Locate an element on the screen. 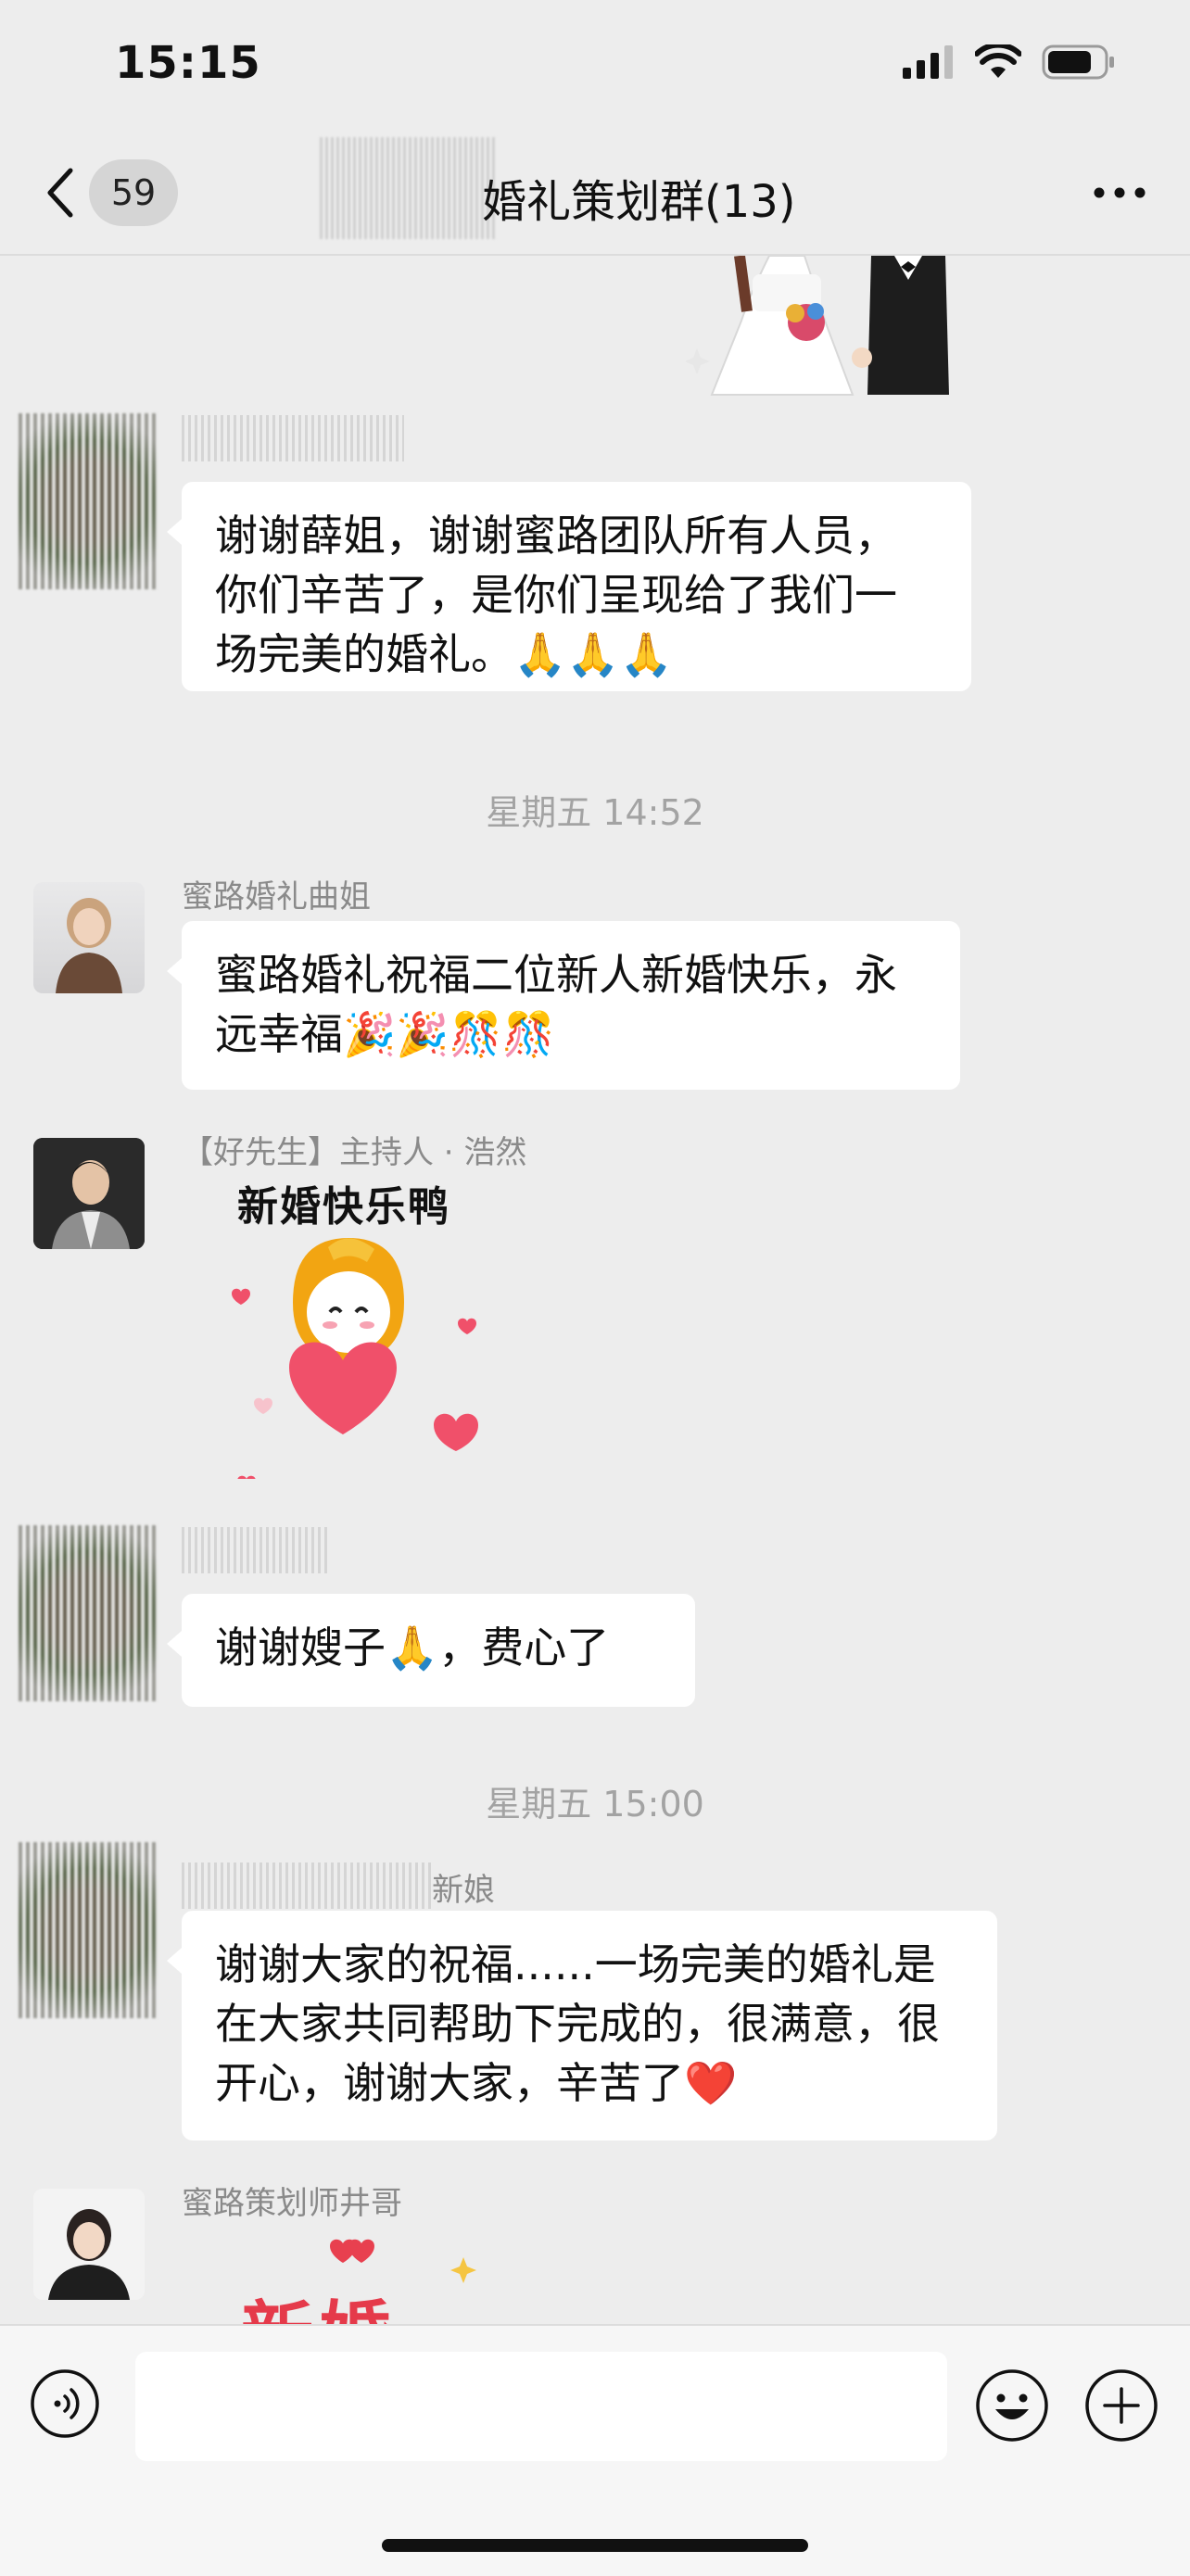  home-indicator is located at coordinates (595, 2545).